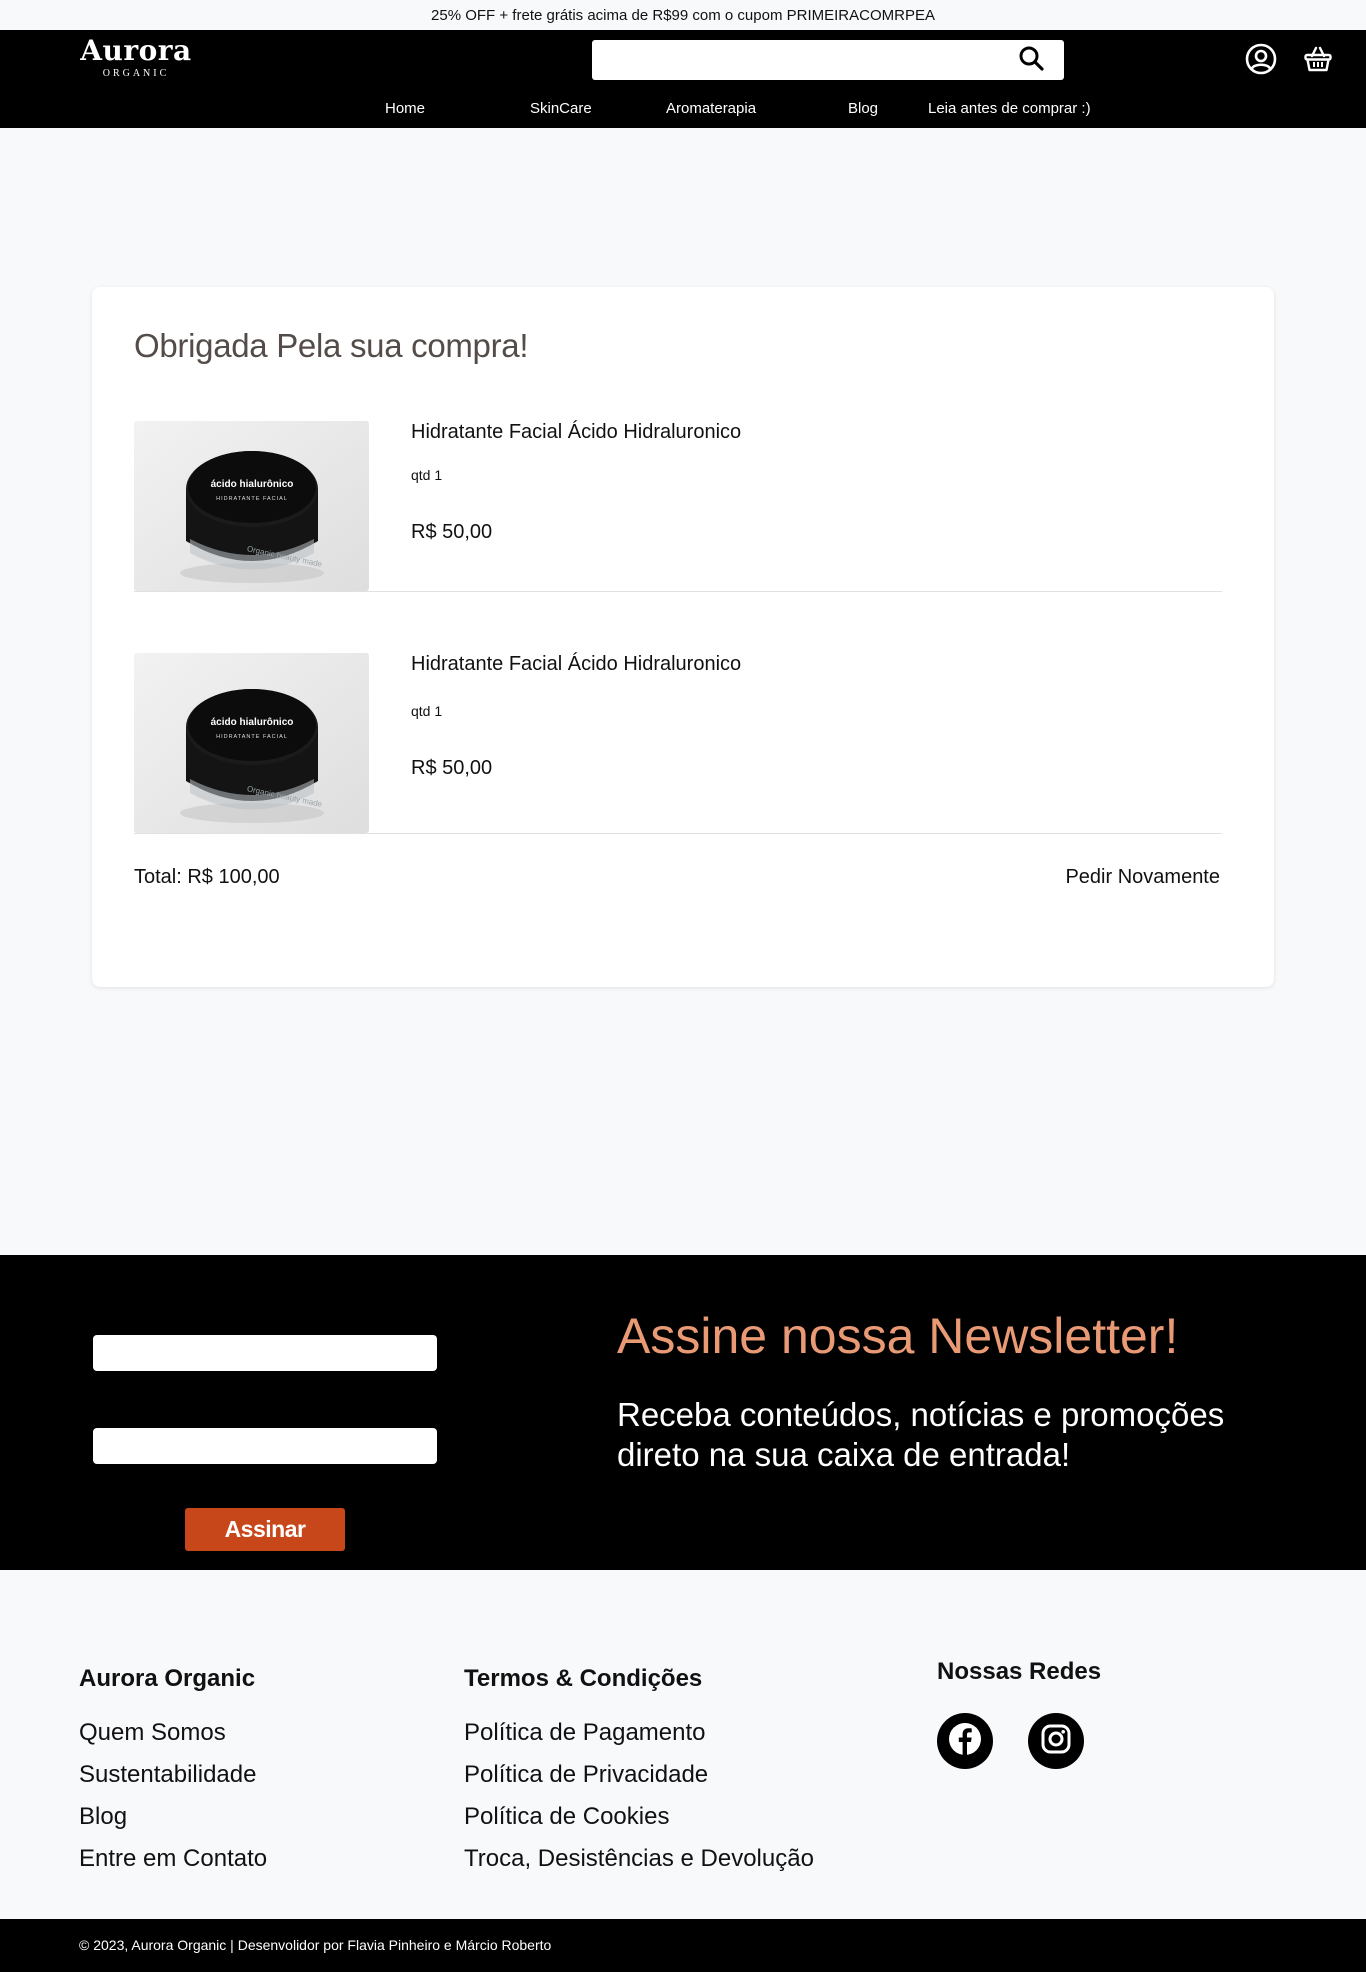  What do you see at coordinates (167, 1775) in the screenshot?
I see `footer-link-sustentabilidade: Sustentabilidade` at bounding box center [167, 1775].